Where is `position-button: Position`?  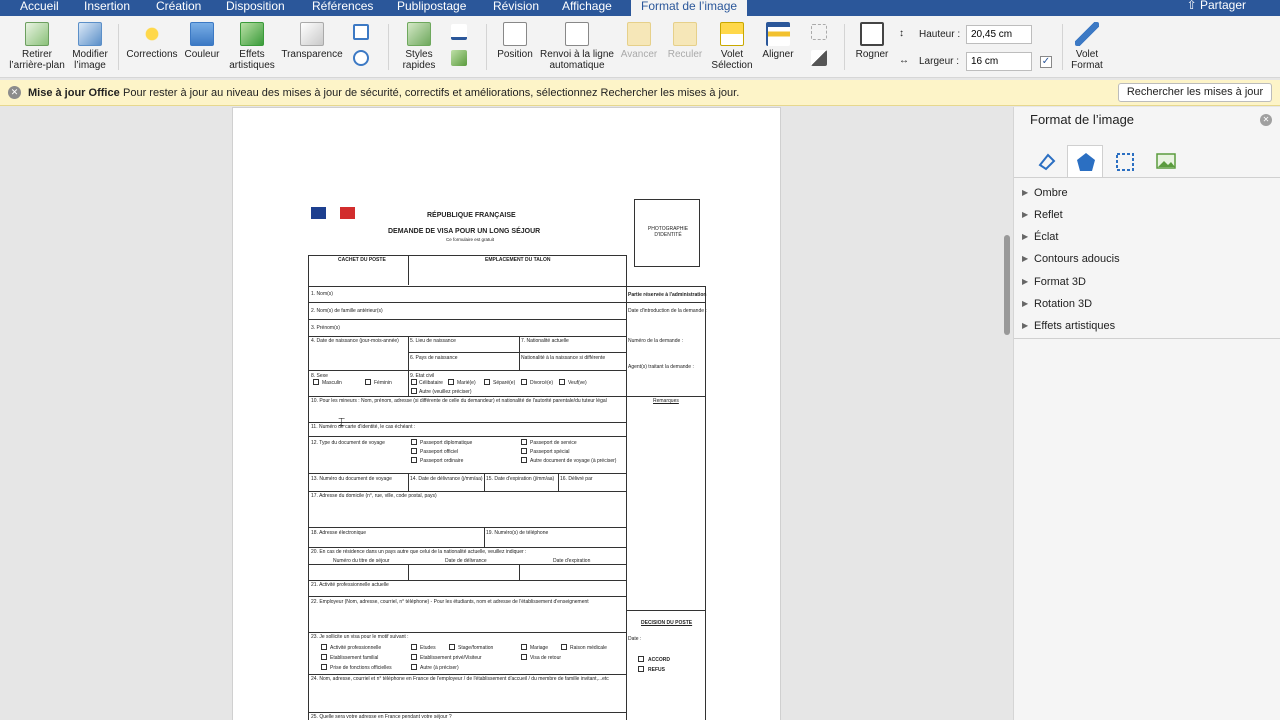 position-button: Position is located at coordinates (515, 41).